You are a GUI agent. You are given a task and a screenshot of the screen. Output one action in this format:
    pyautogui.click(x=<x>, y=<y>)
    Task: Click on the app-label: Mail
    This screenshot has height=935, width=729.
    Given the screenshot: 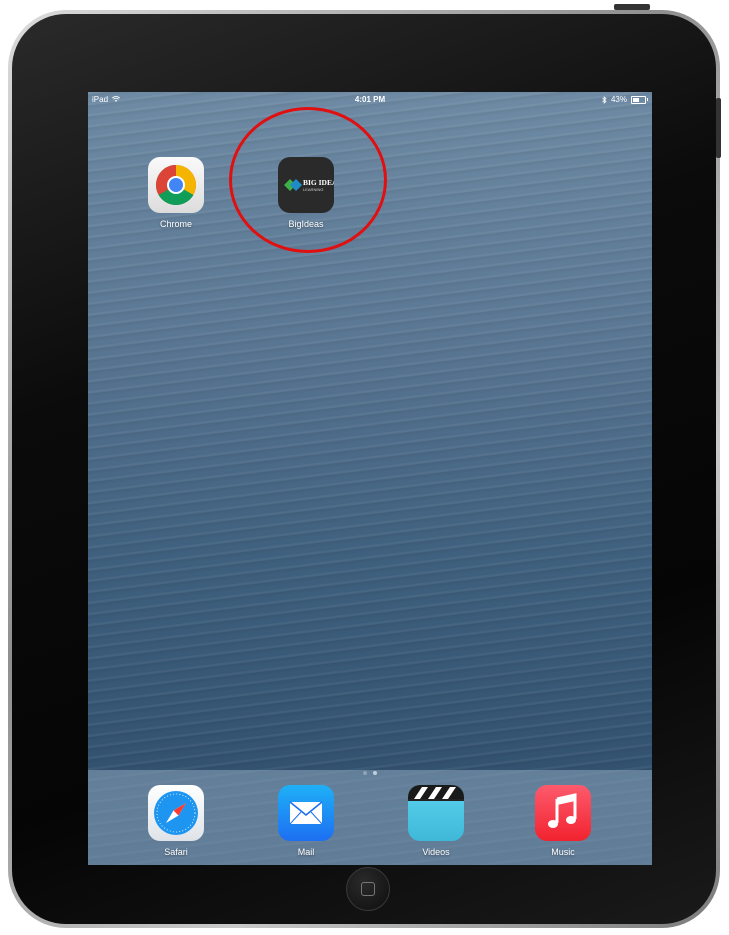 What is the action you would take?
    pyautogui.click(x=306, y=852)
    